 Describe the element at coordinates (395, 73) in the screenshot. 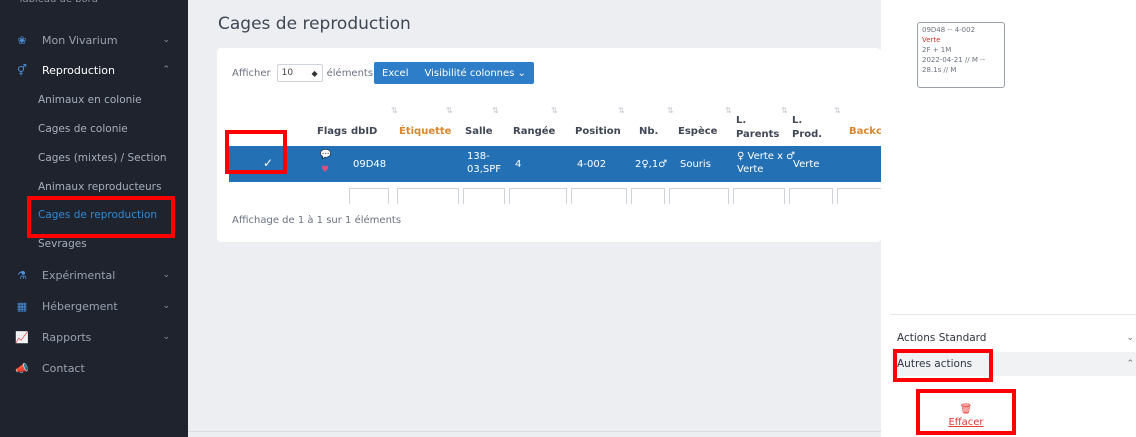

I see `excel-button: Excel` at that location.